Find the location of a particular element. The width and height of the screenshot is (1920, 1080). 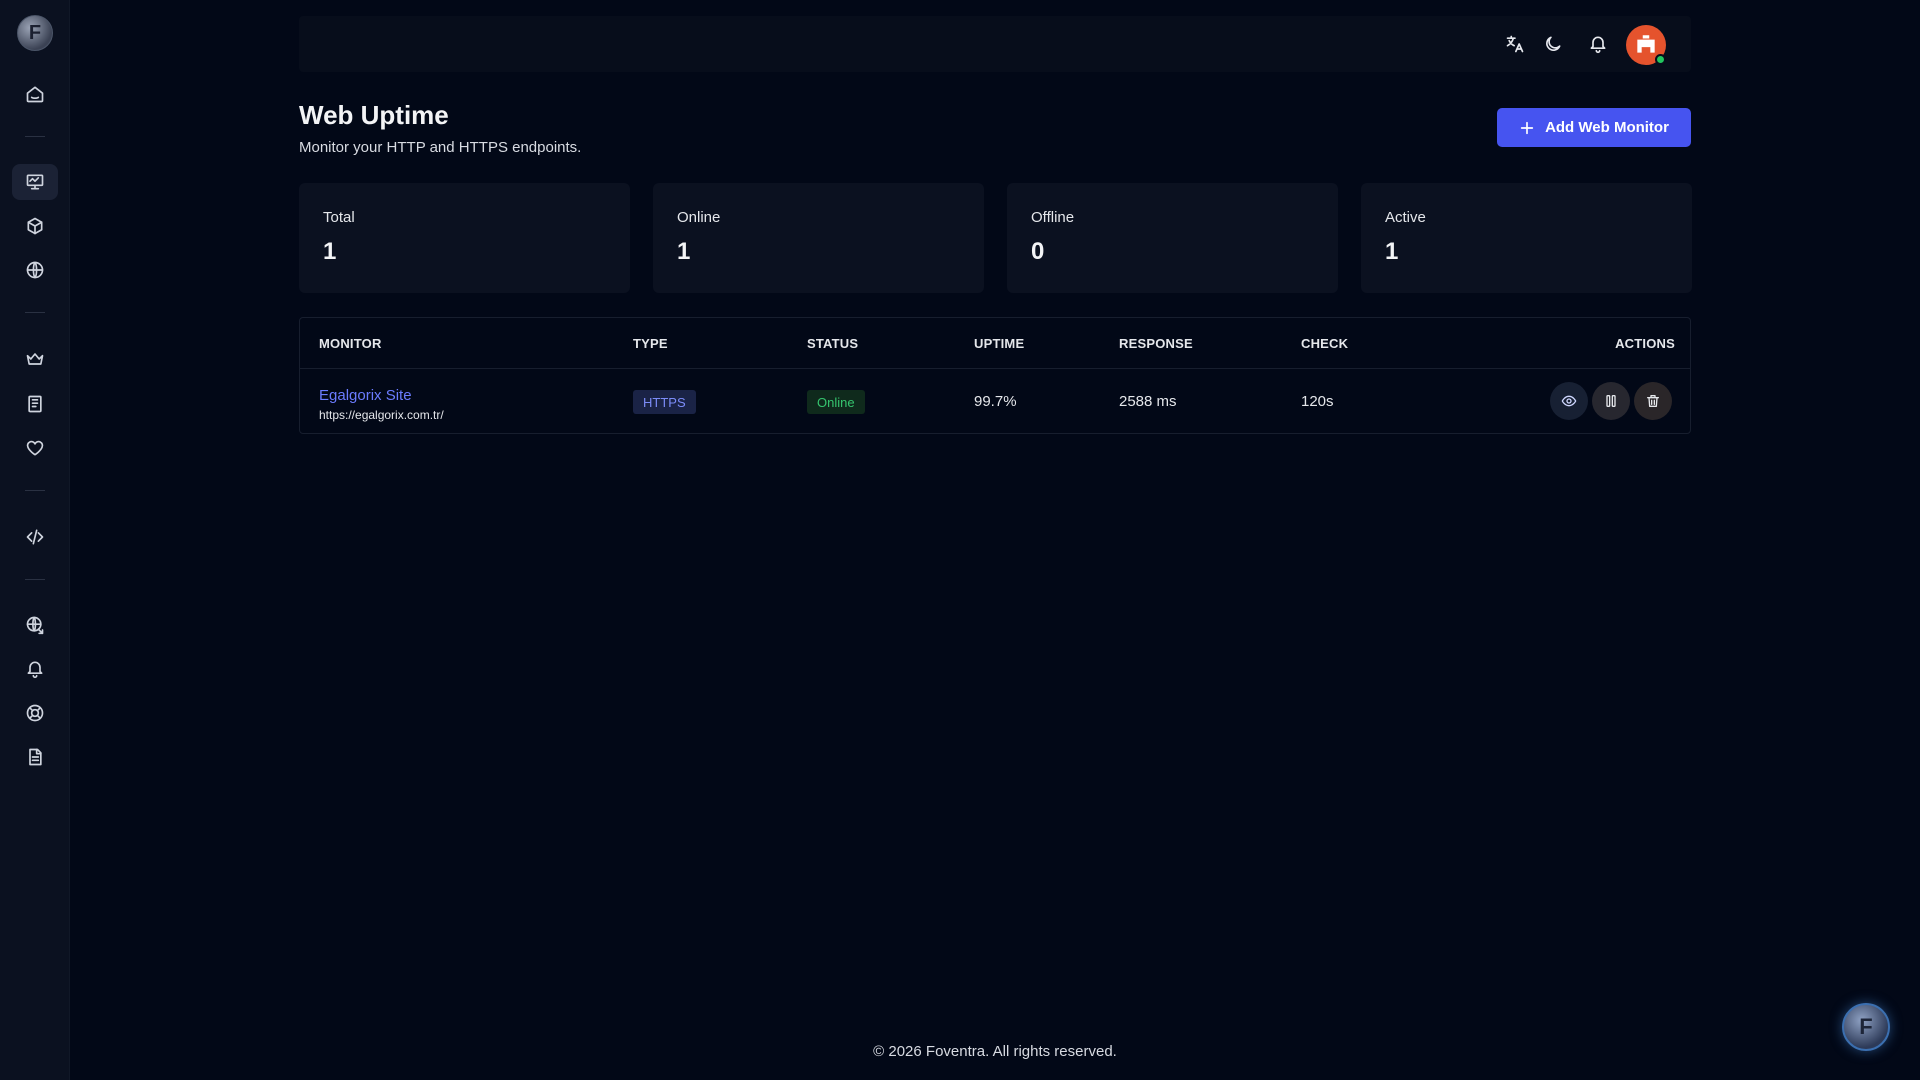

column-header-actions: ACTIONS is located at coordinates (1645, 343).